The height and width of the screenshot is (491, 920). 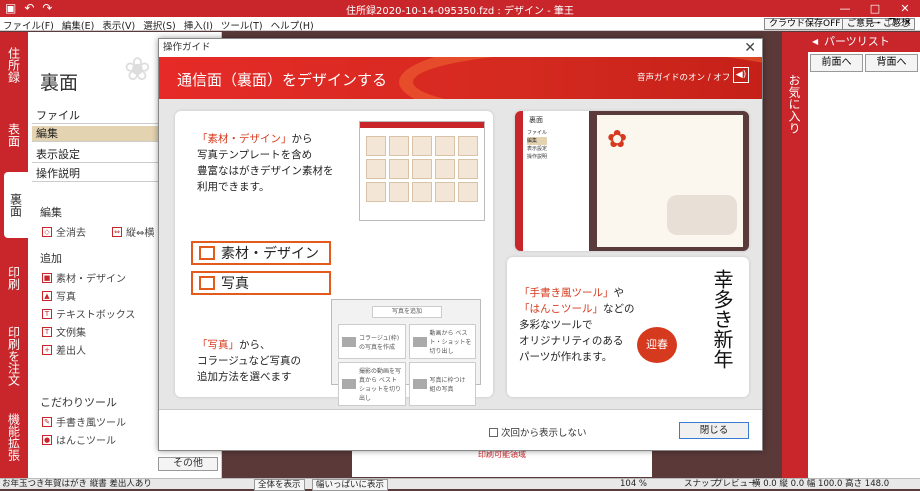 I want to click on rotate-icon: ⇔, so click(x=117, y=231).